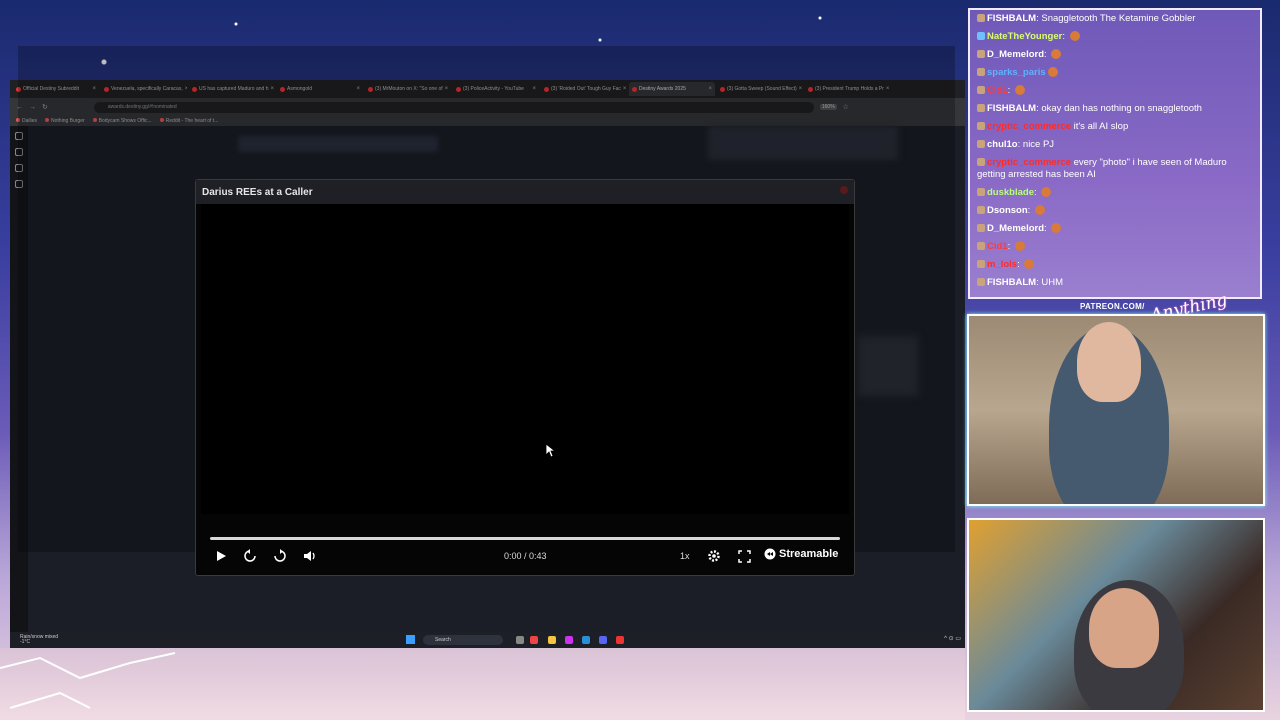  Describe the element at coordinates (569, 640) in the screenshot. I see `app-taskbar-icon` at that location.